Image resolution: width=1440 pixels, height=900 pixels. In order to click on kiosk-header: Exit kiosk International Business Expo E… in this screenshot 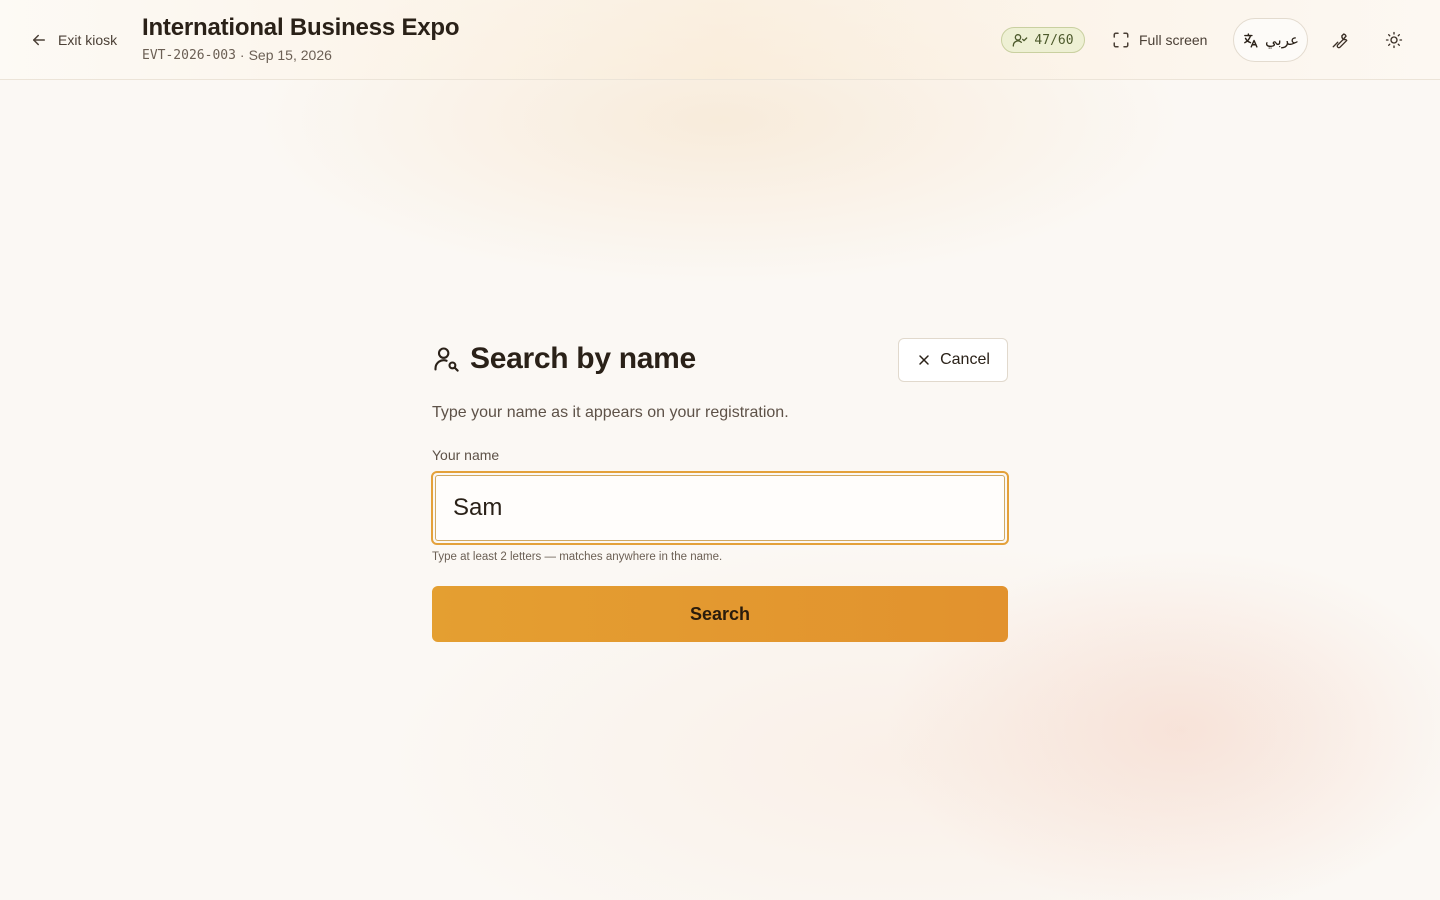, I will do `click(720, 40)`.